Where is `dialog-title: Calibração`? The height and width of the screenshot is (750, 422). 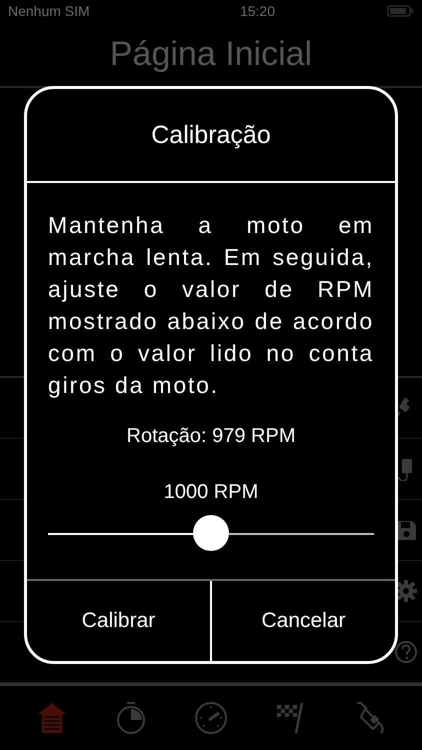 dialog-title: Calibração is located at coordinates (211, 135).